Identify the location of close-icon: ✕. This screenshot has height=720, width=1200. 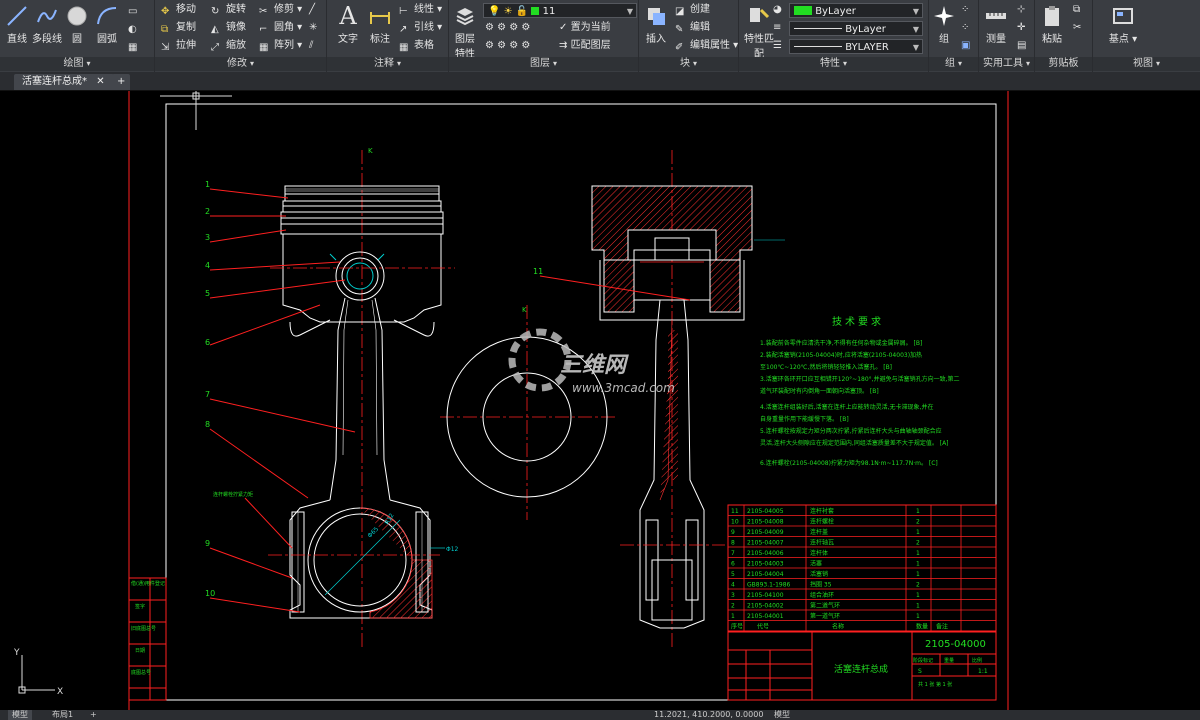
(100, 81).